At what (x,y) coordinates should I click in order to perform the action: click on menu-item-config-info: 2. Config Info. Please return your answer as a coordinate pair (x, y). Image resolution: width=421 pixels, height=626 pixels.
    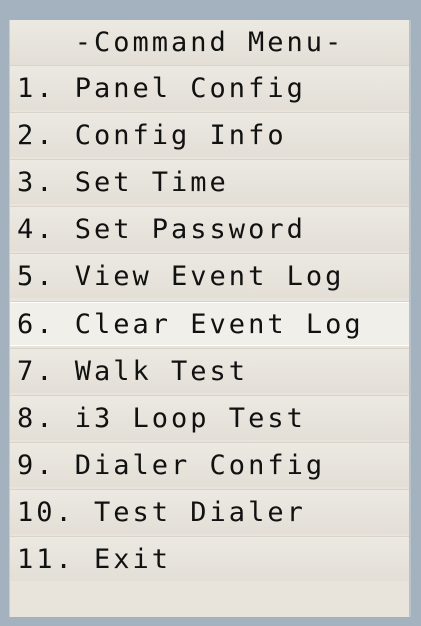
    Looking at the image, I should click on (209, 134).